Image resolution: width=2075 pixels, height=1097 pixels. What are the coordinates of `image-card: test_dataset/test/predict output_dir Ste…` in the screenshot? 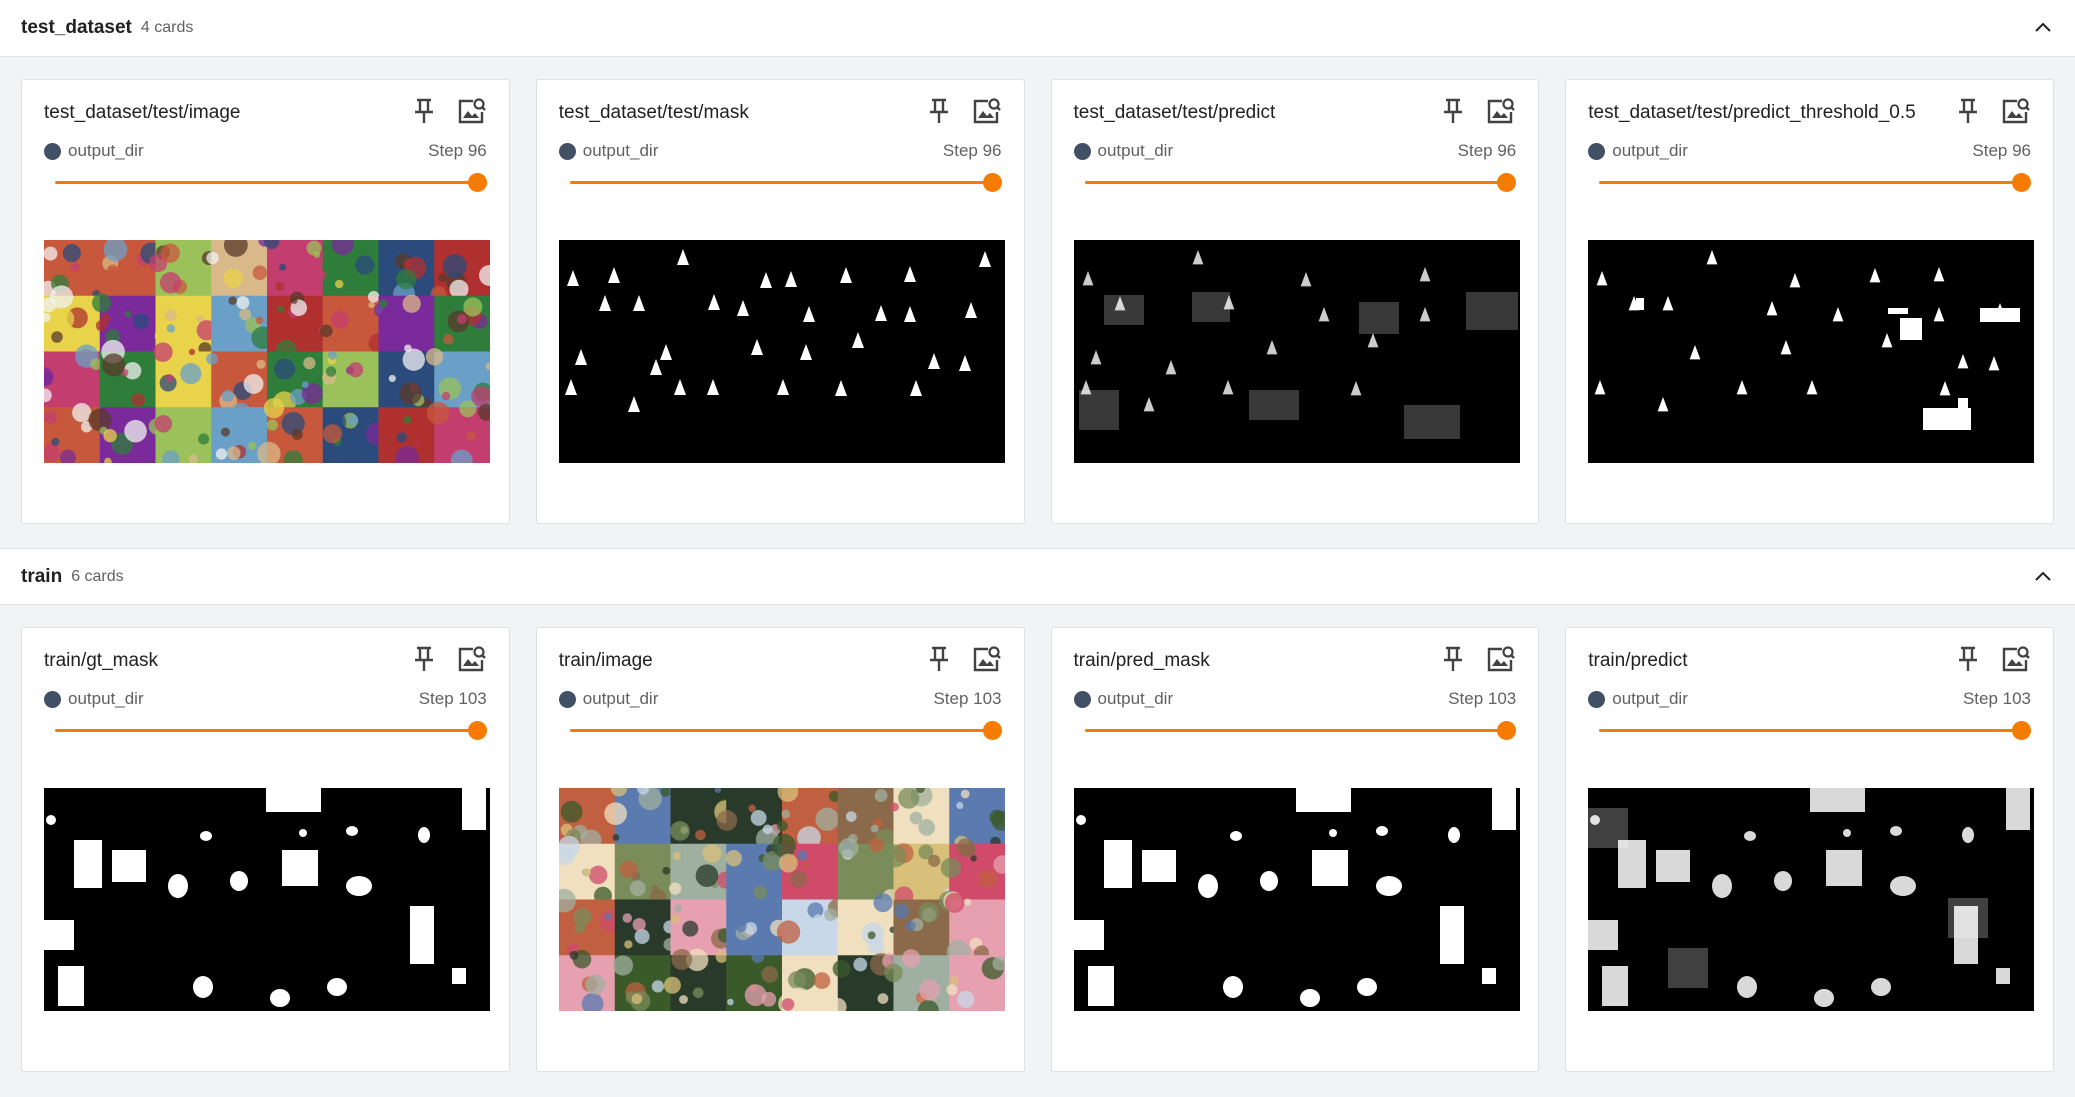 It's located at (1295, 301).